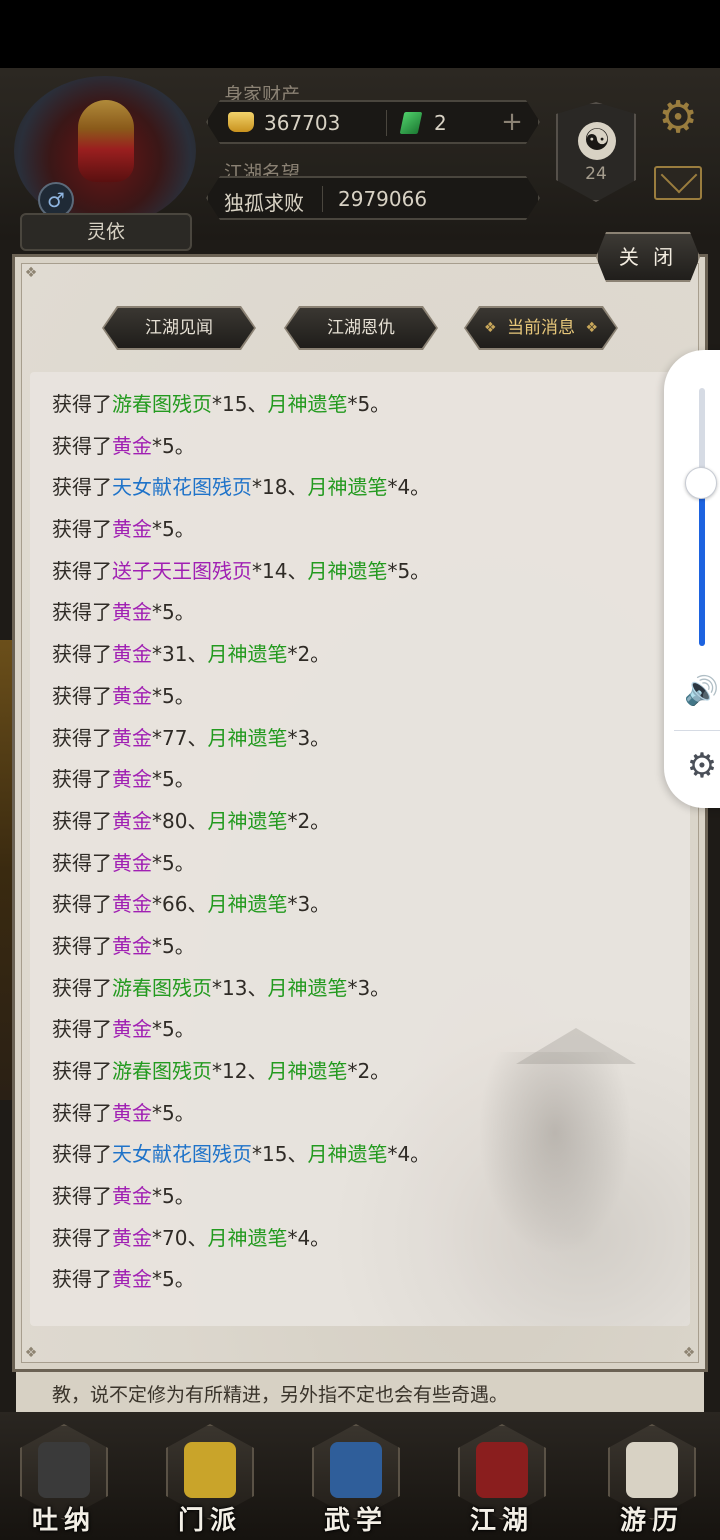 The image size is (720, 1540). Describe the element at coordinates (302, 123) in the screenshot. I see `gold-amount: 367703` at that location.